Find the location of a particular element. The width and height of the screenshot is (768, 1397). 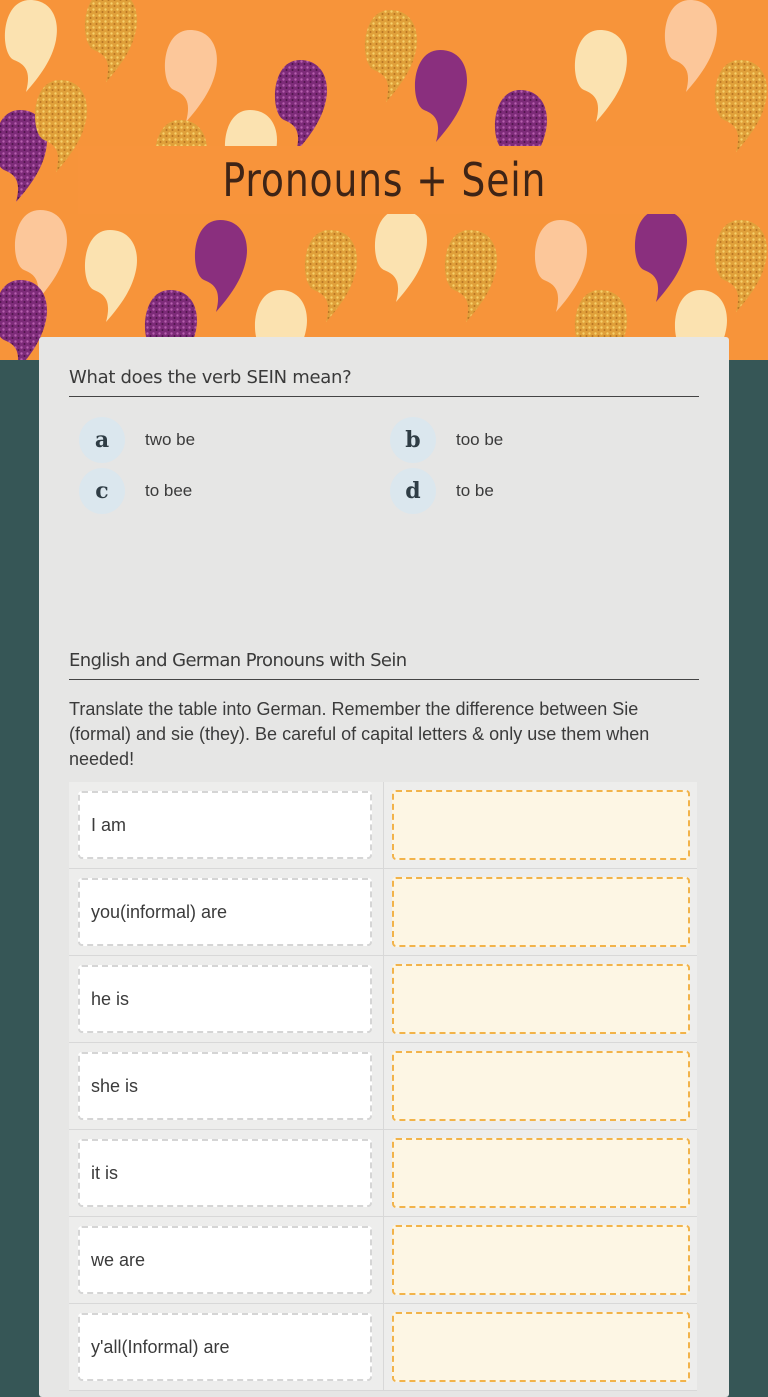

choice-letter: a is located at coordinates (102, 440).